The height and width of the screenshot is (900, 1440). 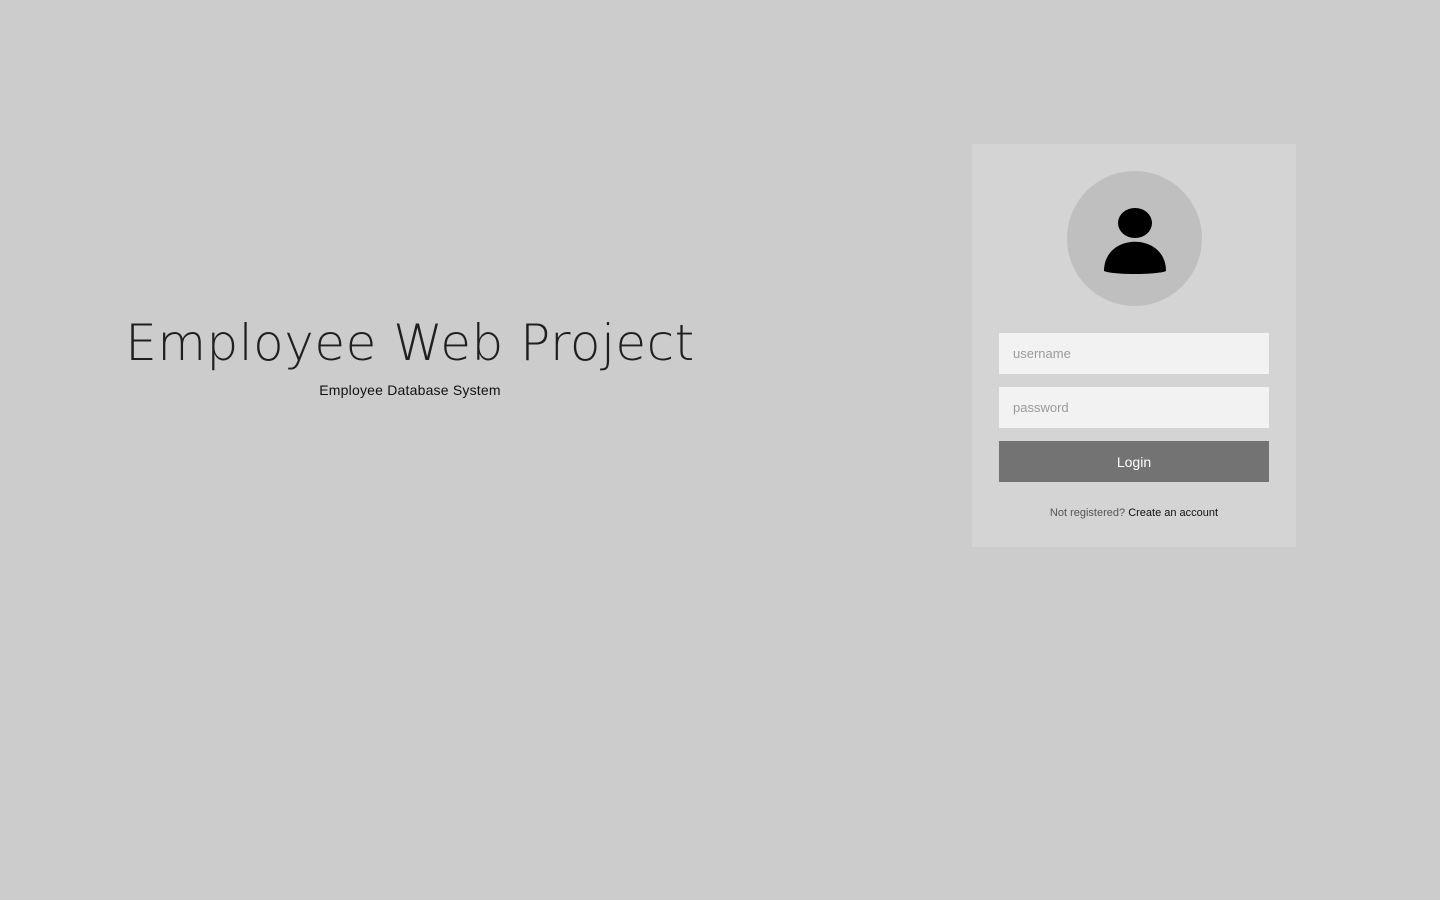 What do you see at coordinates (410, 390) in the screenshot?
I see `page-subtitle: Employee Database System` at bounding box center [410, 390].